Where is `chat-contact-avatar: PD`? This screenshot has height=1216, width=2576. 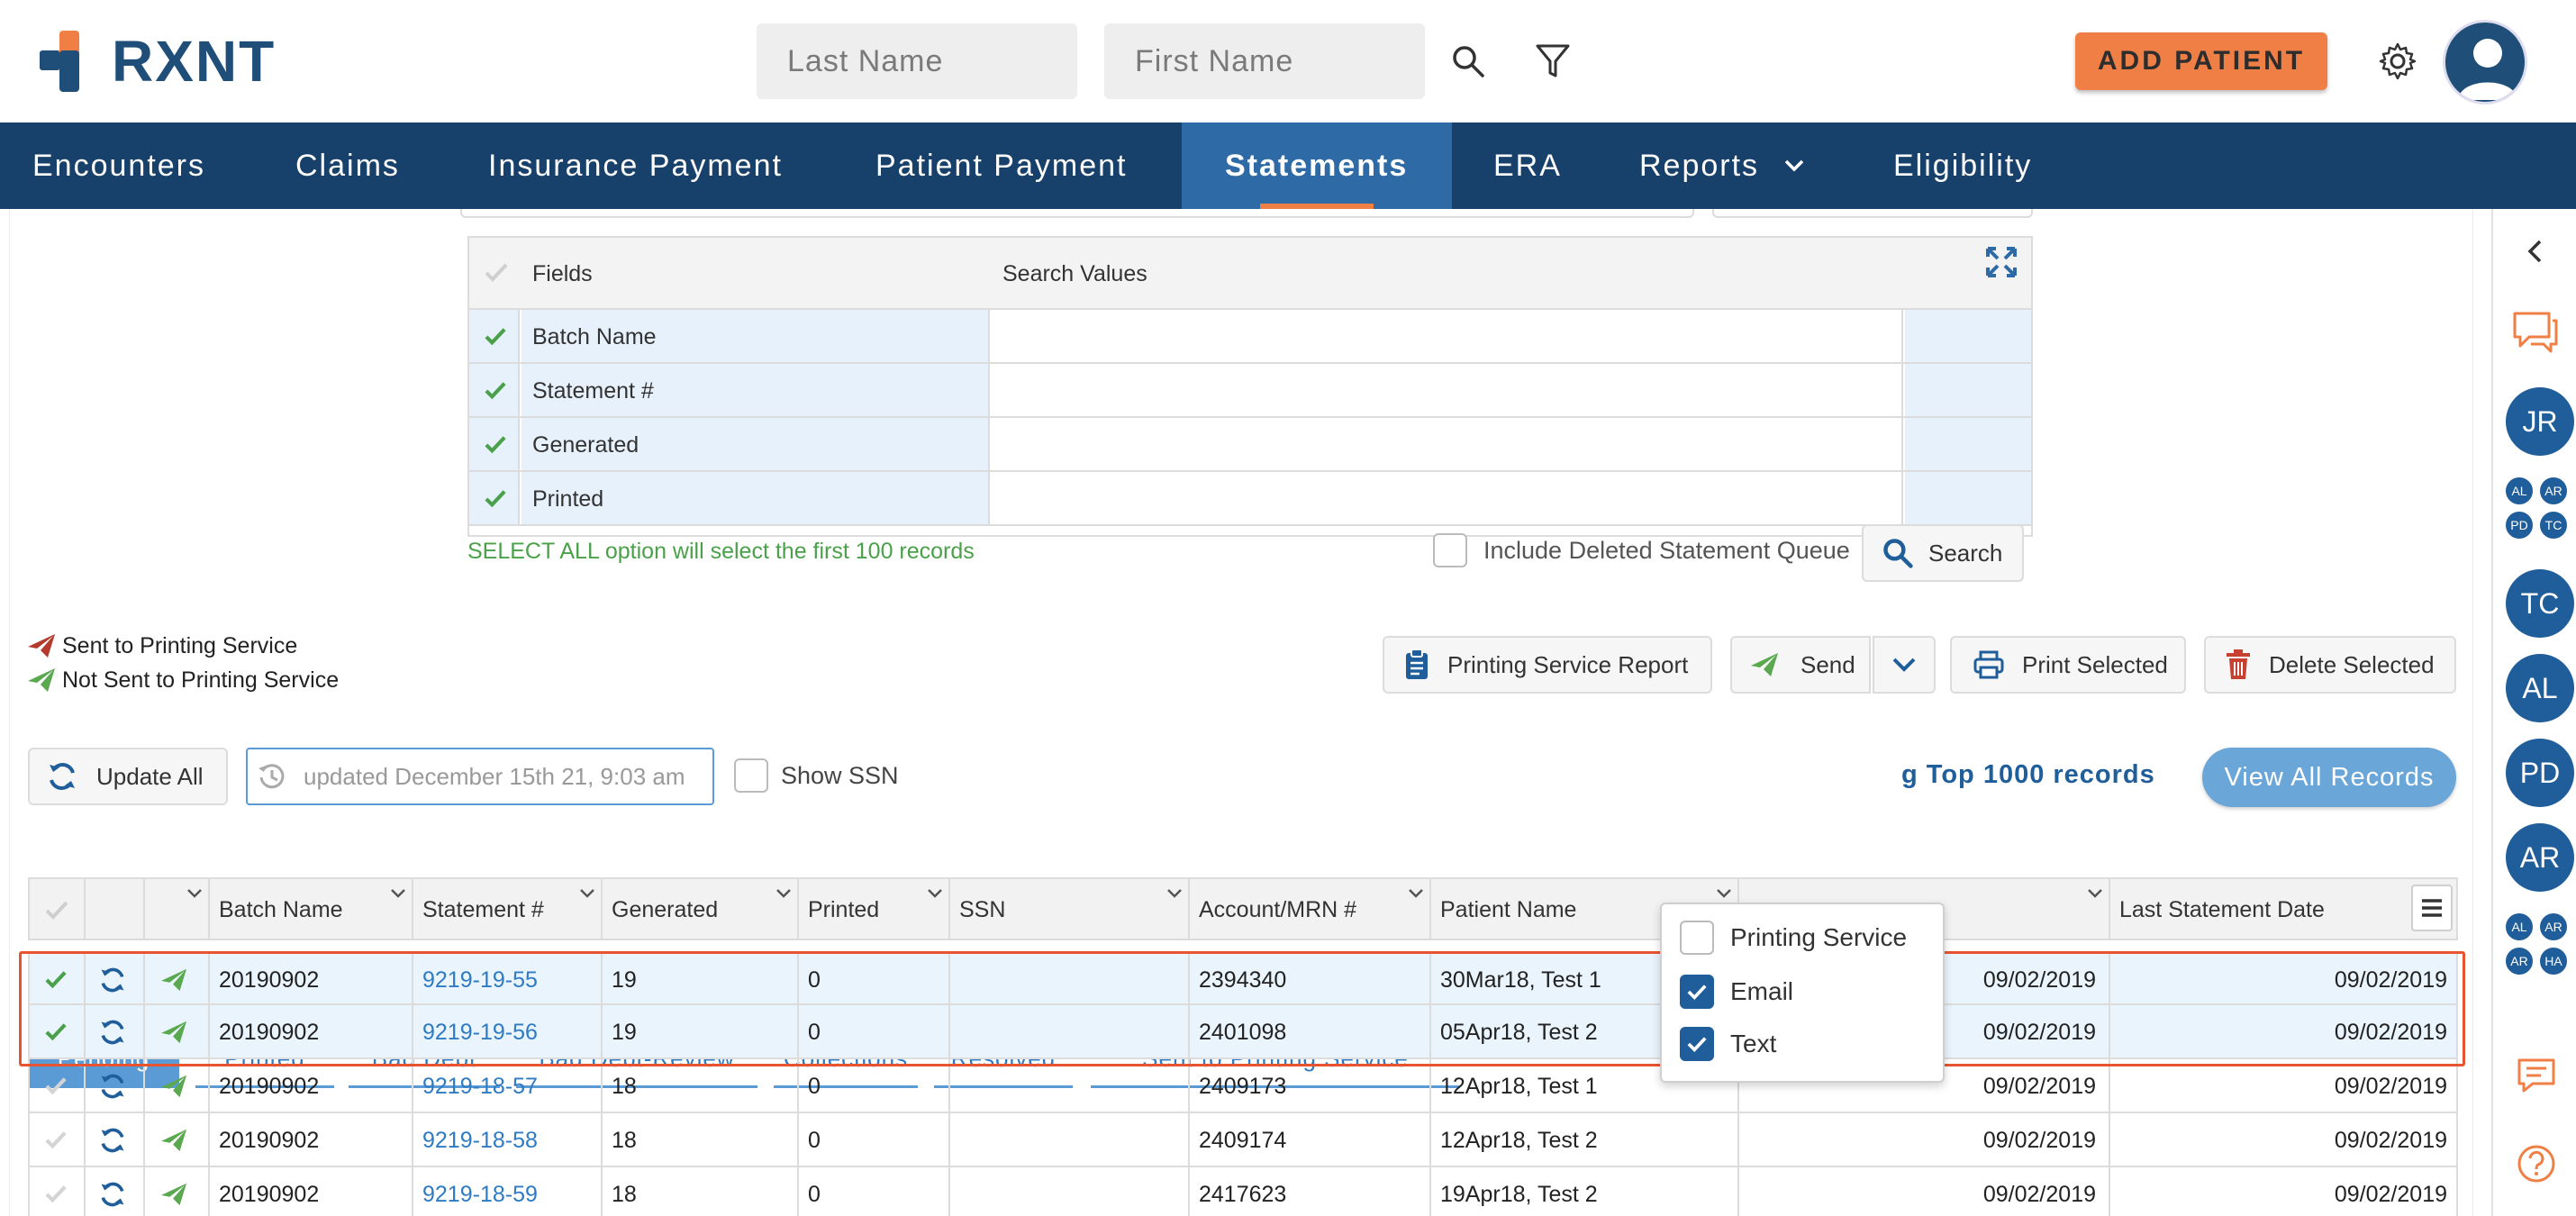 chat-contact-avatar: PD is located at coordinates (2540, 773).